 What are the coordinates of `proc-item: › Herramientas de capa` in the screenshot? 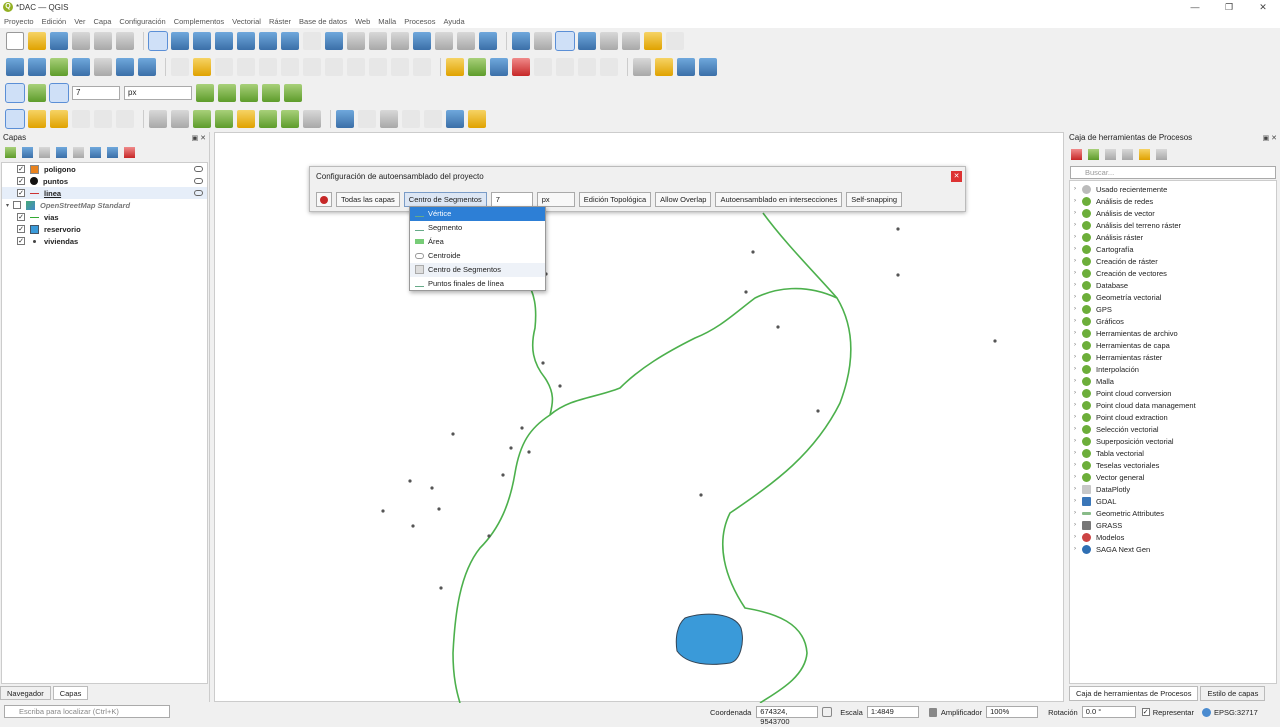 It's located at (1173, 345).